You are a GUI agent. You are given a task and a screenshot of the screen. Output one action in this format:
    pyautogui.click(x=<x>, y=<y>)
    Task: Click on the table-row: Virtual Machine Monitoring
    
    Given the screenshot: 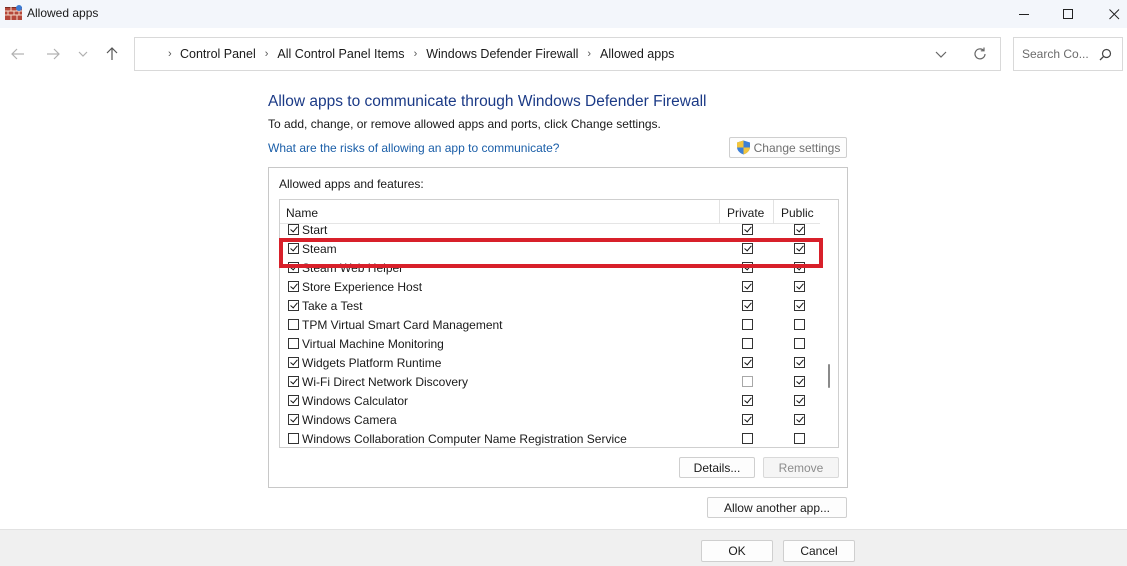 What is the action you would take?
    pyautogui.click(x=550, y=344)
    